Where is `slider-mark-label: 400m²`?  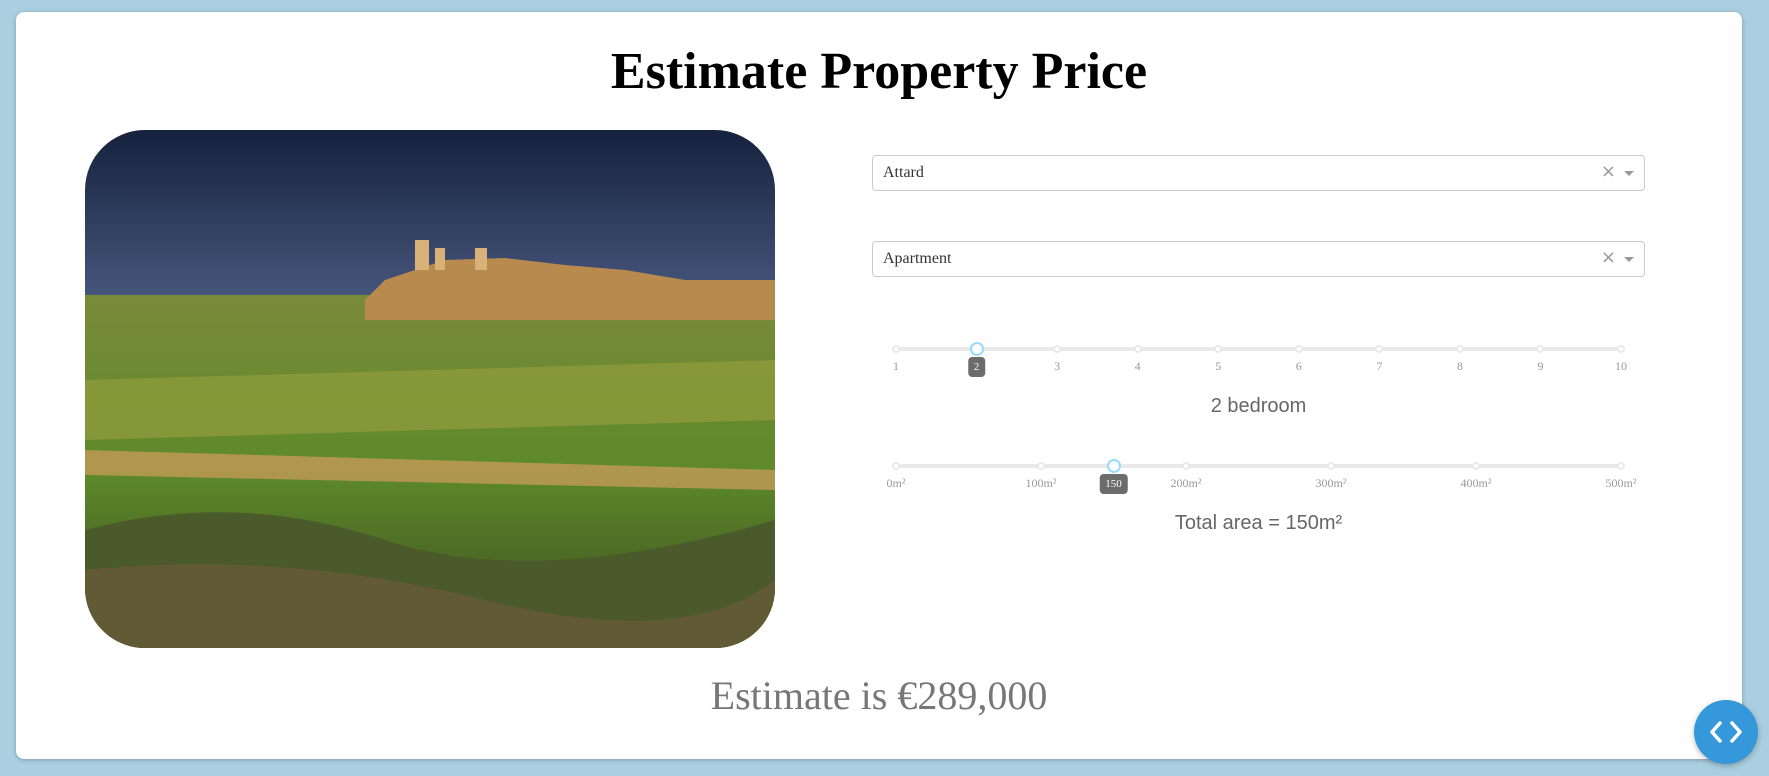
slider-mark-label: 400m² is located at coordinates (1476, 483).